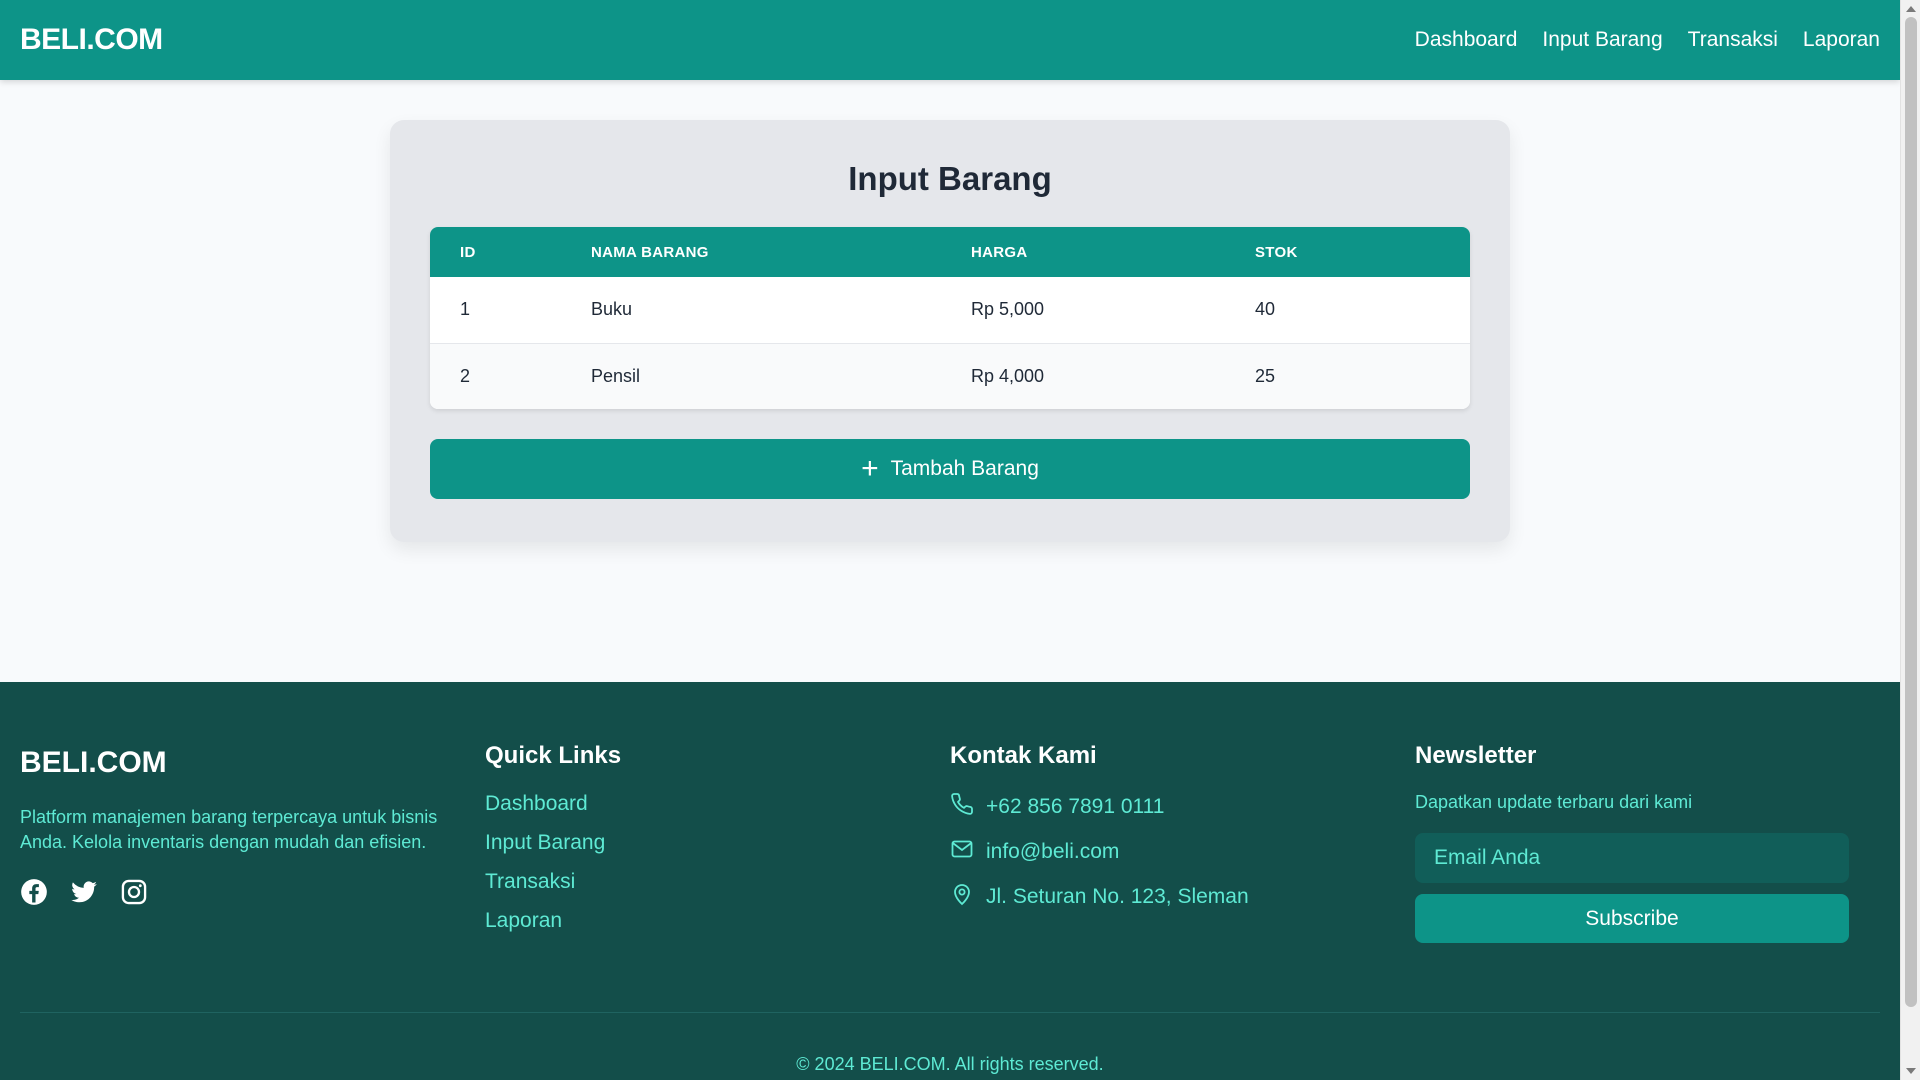 The height and width of the screenshot is (1080, 1920). I want to click on tambah-barang-button: + Tambah Barang, so click(950, 469).